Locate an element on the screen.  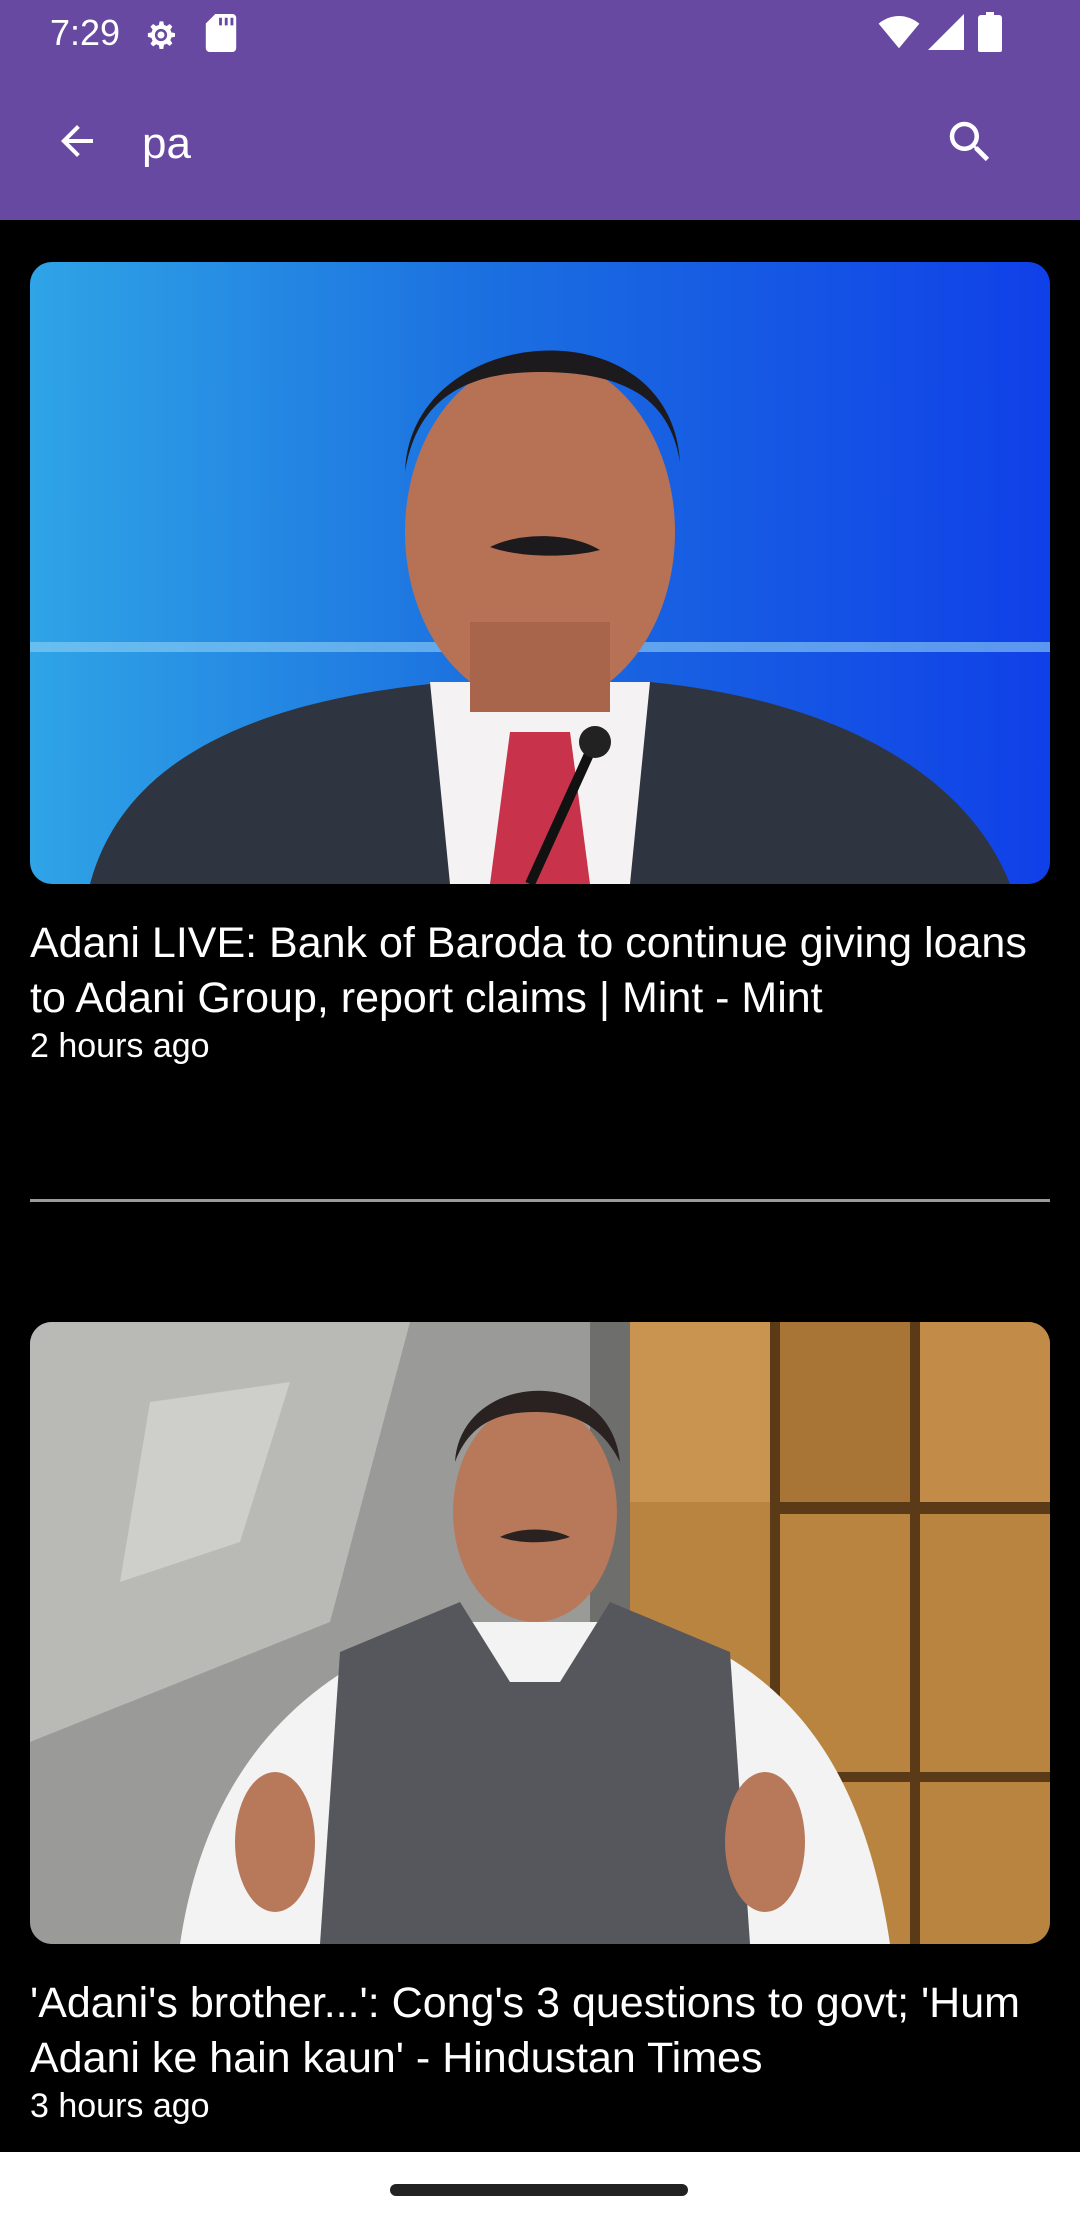
battery-icon is located at coordinates (990, 34).